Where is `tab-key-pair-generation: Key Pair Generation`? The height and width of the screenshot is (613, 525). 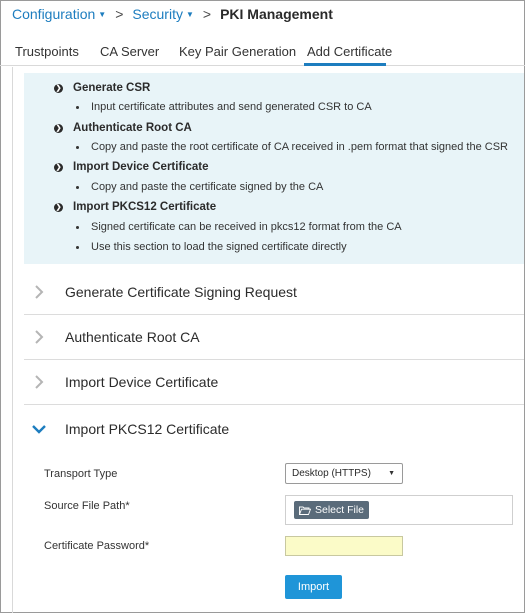
tab-key-pair-generation: Key Pair Generation is located at coordinates (237, 55).